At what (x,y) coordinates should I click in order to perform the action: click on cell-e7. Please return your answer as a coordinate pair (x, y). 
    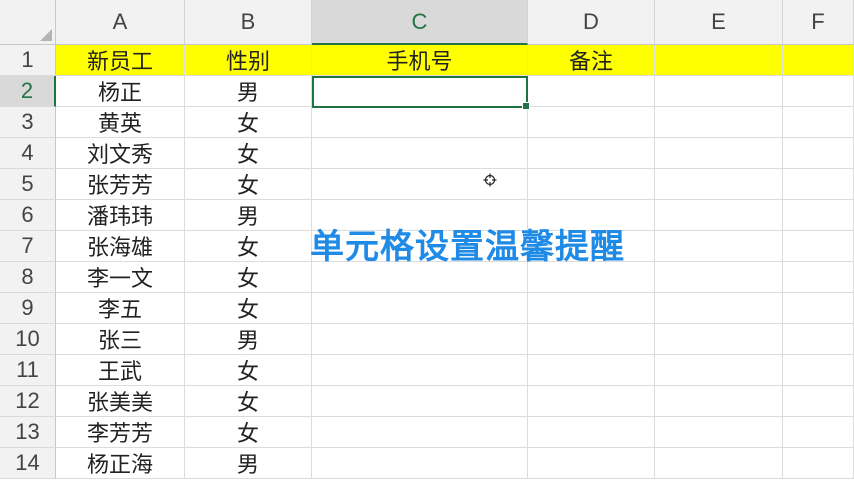
    Looking at the image, I should click on (719, 246).